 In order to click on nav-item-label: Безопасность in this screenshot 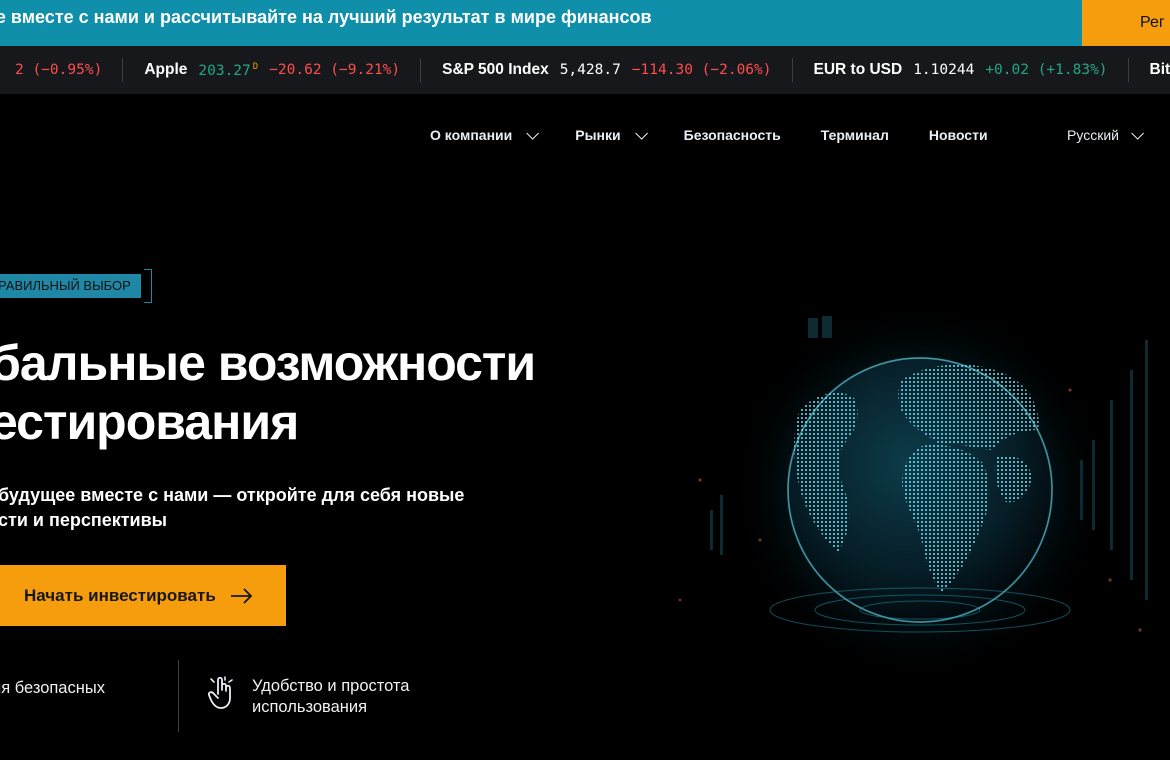, I will do `click(732, 135)`.